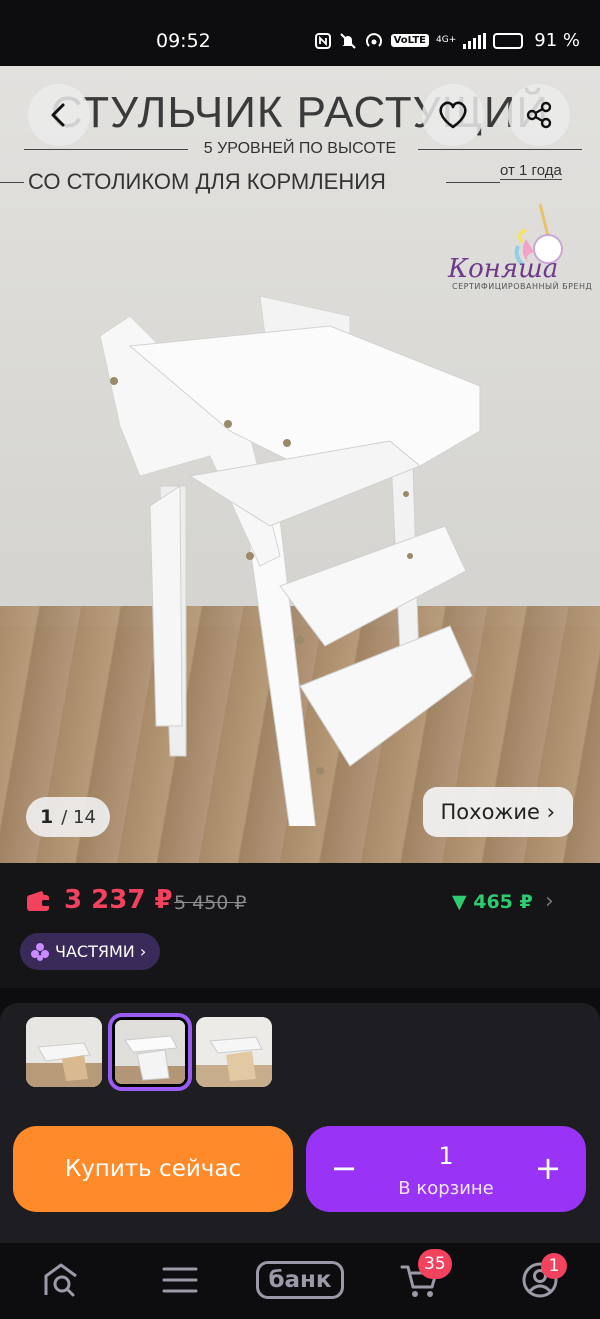 This screenshot has width=600, height=1319. I want to click on hero-subtitle-levels: 5 УРОВНЕЙ ПО ВЫСОТЕ, so click(300, 148).